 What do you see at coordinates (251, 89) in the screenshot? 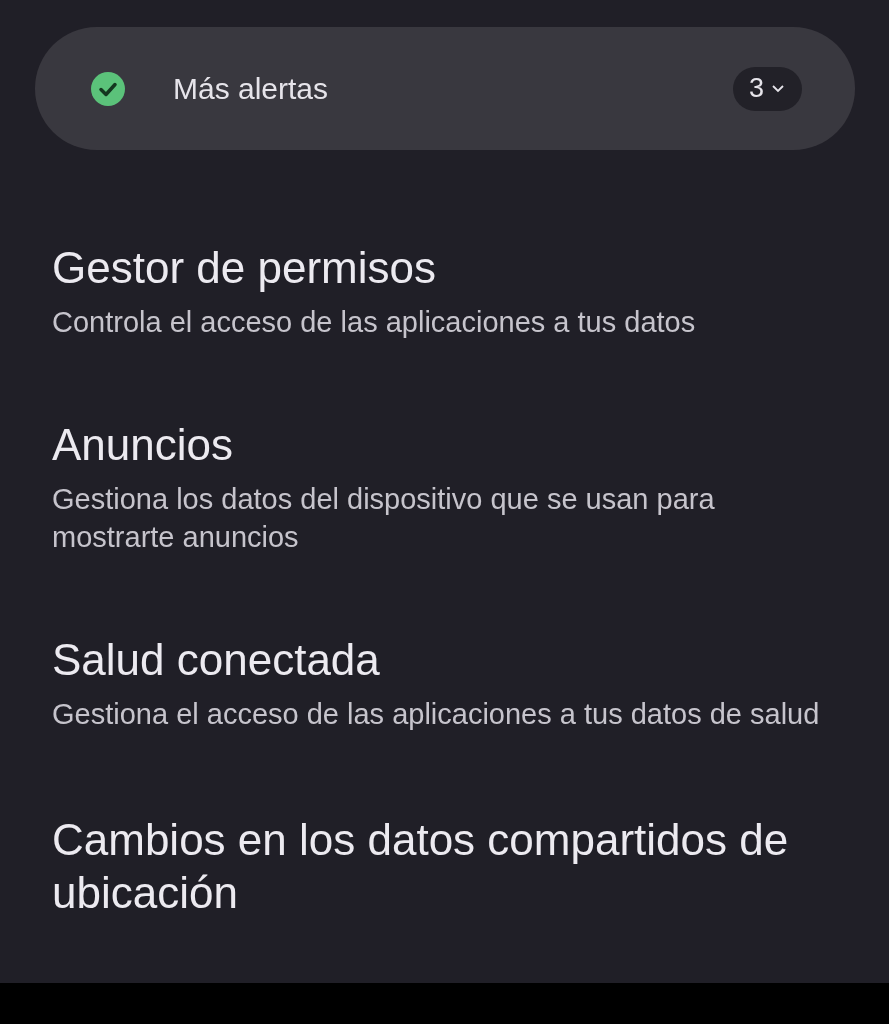
I see `banner-label: Más alertas` at bounding box center [251, 89].